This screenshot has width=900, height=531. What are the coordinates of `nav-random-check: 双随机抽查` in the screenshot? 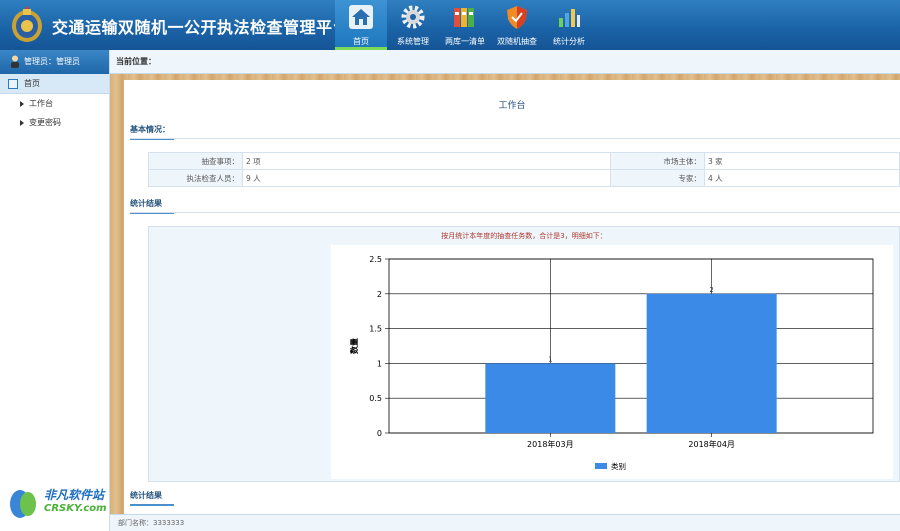 It's located at (517, 25).